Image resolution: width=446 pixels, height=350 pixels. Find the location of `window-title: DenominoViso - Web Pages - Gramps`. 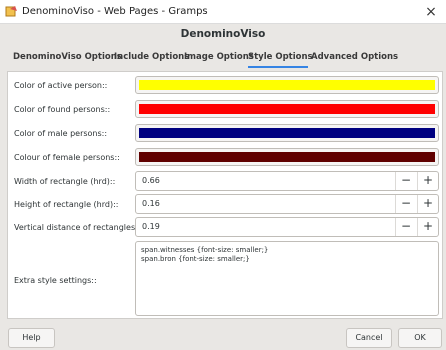

window-title: DenominoViso - Web Pages - Gramps is located at coordinates (115, 11).